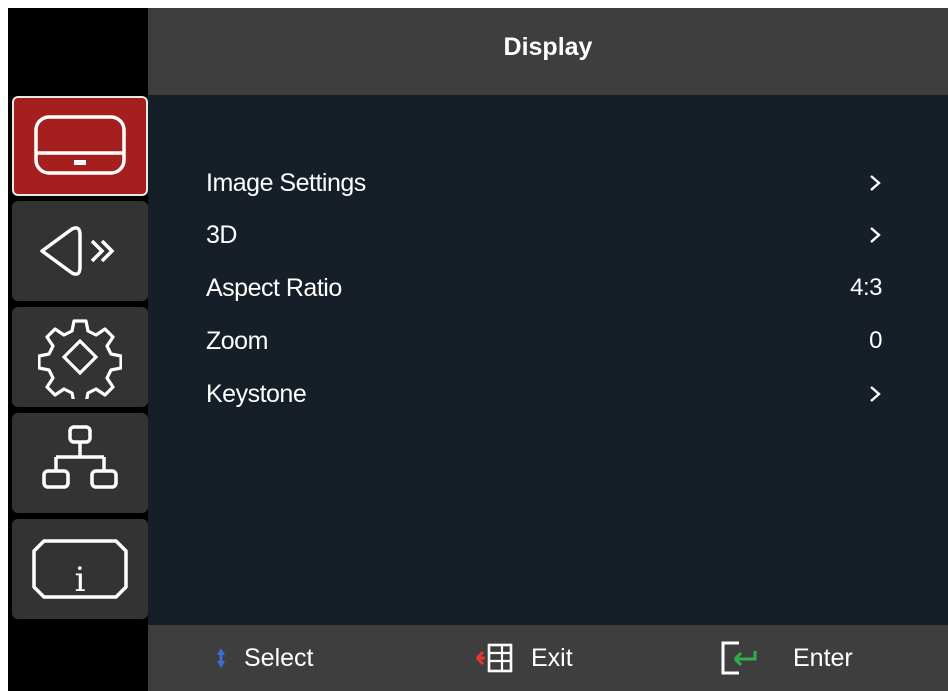 This screenshot has height=691, width=948. Describe the element at coordinates (524, 658) in the screenshot. I see `hint-exit: Exit` at that location.